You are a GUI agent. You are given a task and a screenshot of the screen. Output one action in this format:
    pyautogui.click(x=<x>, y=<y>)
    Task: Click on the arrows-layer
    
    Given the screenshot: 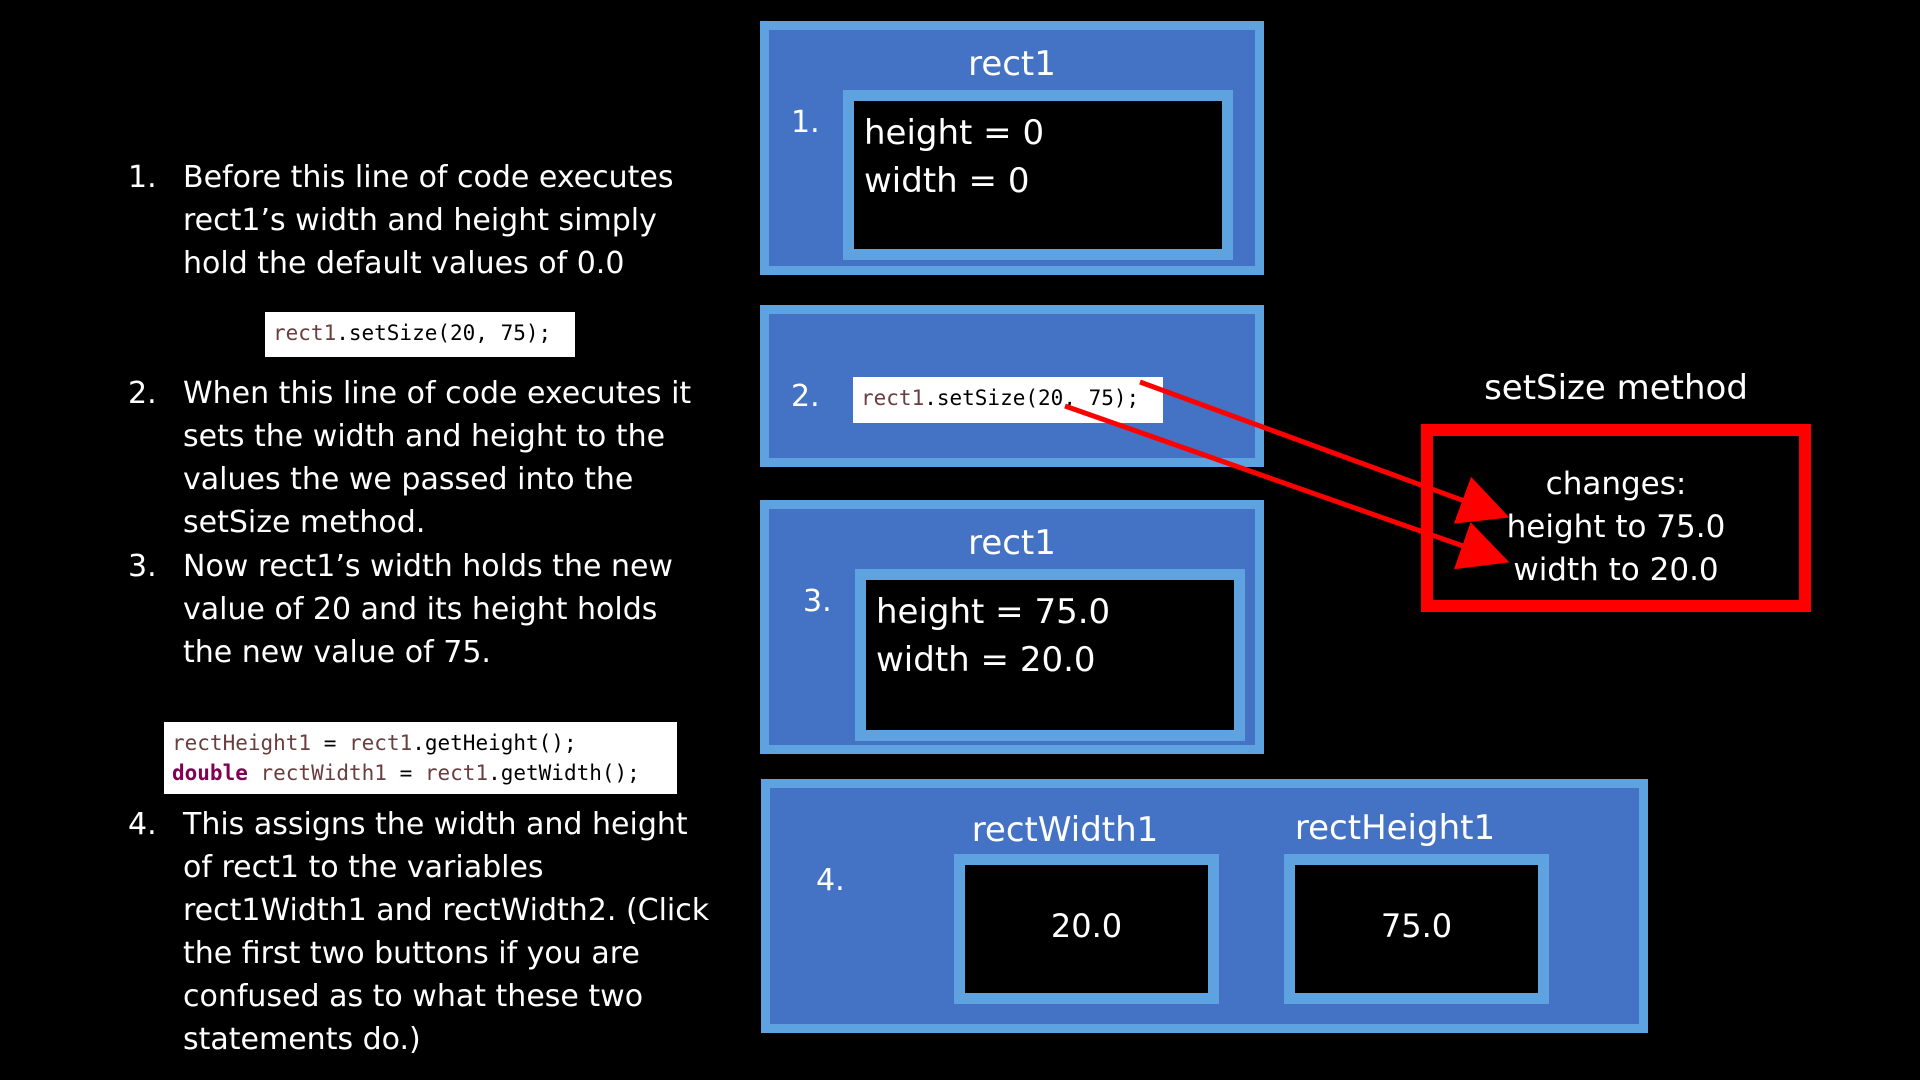 What is the action you would take?
    pyautogui.click(x=1287, y=474)
    